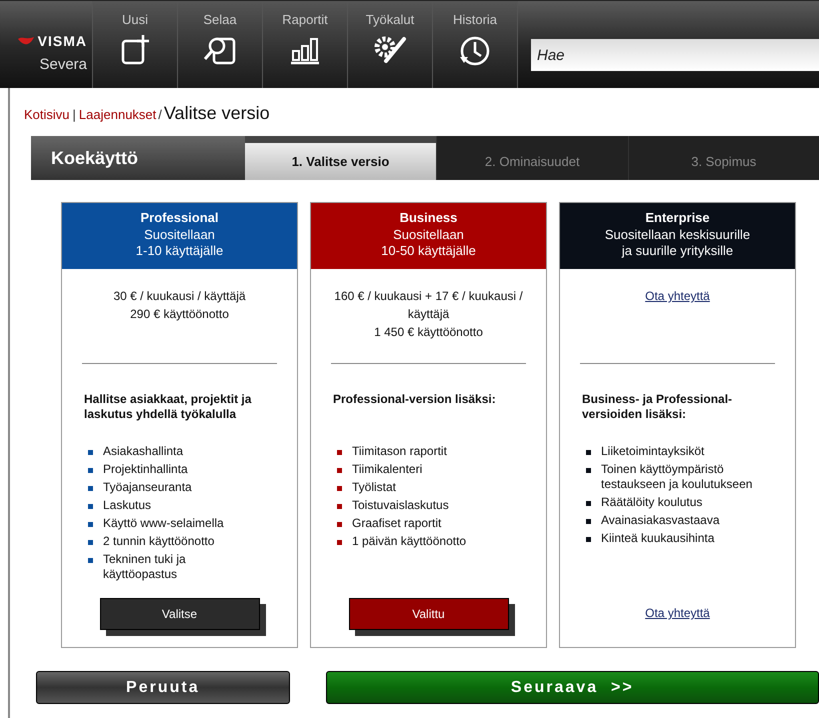 The width and height of the screenshot is (819, 718). What do you see at coordinates (145, 470) in the screenshot?
I see `feature-item: Projektinhallinta` at bounding box center [145, 470].